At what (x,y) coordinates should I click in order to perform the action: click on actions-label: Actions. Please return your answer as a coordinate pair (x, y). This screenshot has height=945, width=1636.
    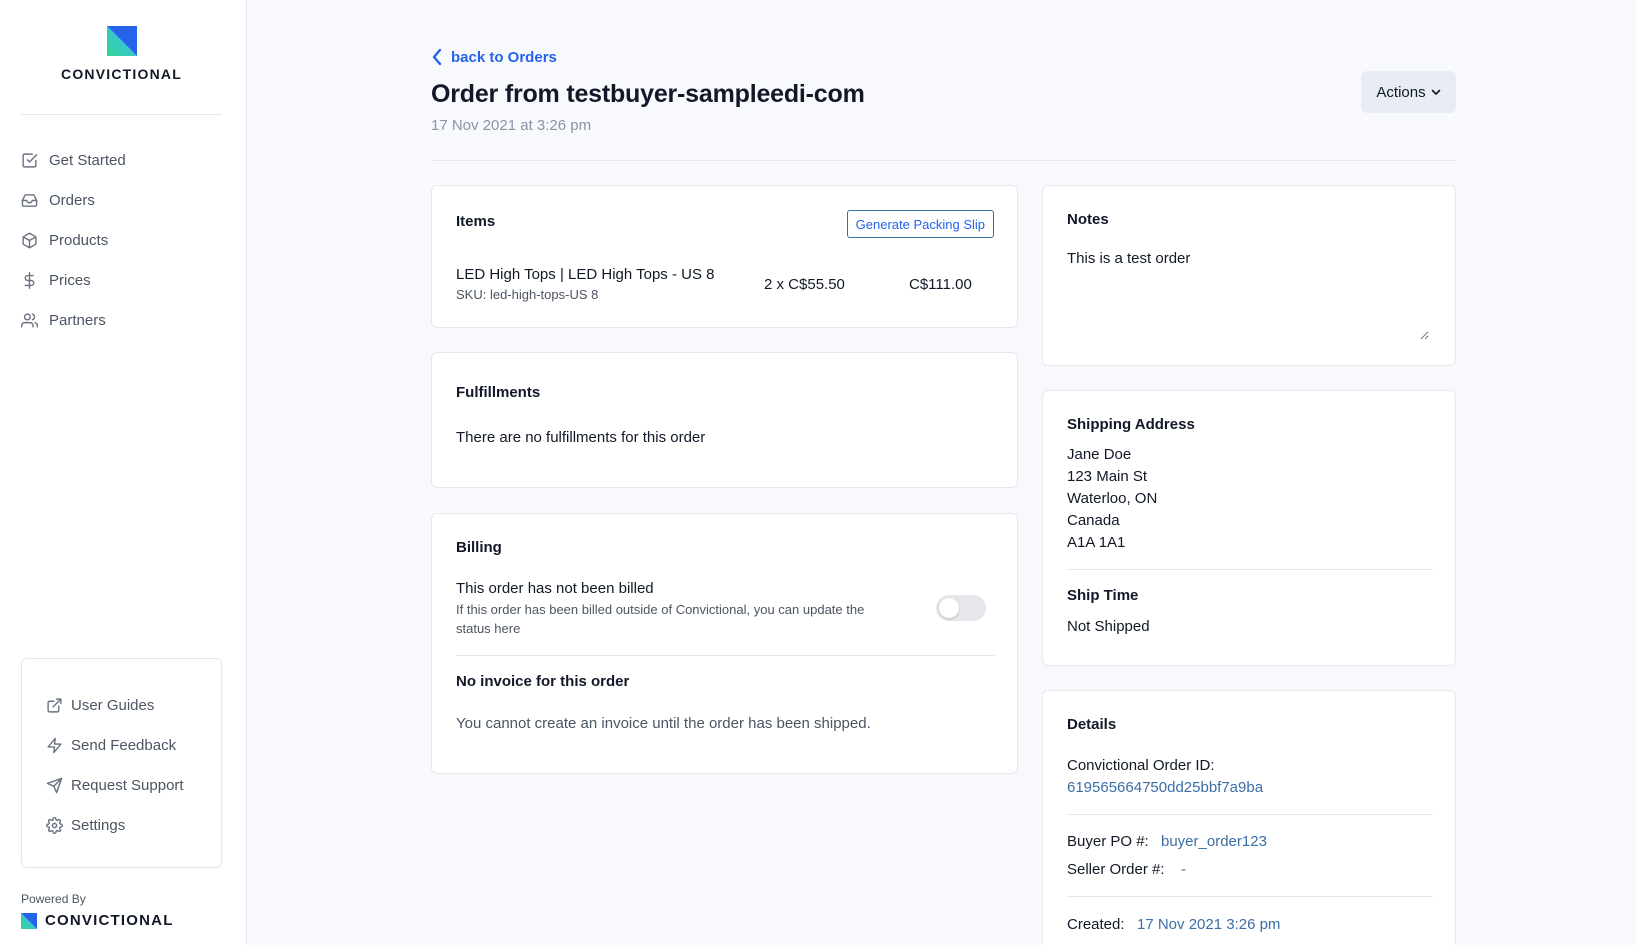
    Looking at the image, I should click on (1401, 92).